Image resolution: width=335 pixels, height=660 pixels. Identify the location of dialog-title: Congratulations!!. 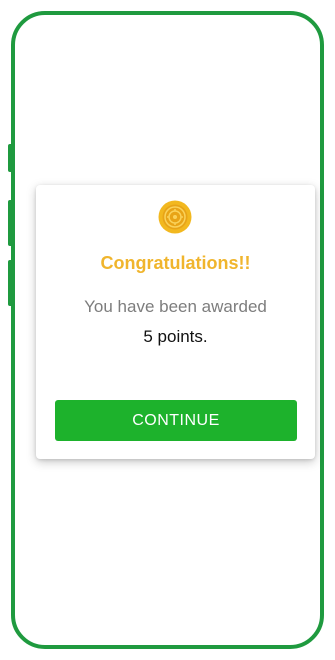
(175, 263).